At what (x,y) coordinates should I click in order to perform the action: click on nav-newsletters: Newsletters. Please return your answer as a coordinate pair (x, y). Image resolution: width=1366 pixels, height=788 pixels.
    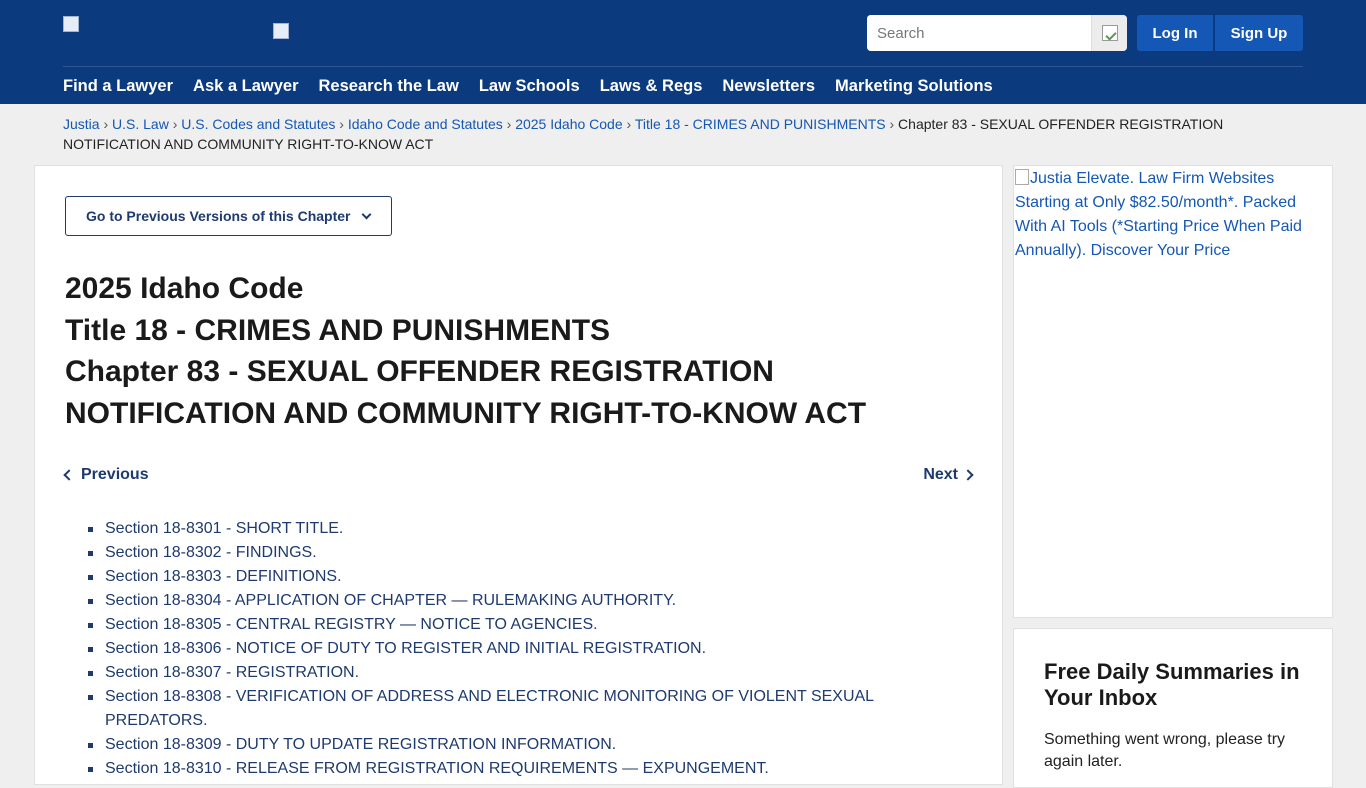
    Looking at the image, I should click on (768, 86).